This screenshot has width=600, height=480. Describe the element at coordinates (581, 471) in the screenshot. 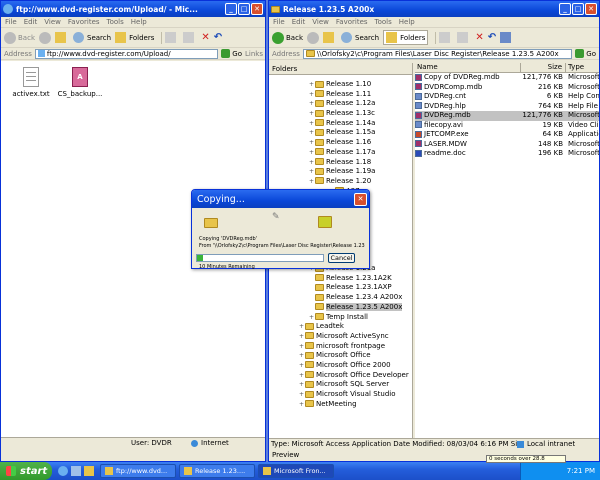

I see `tray-clock: 7:21 PM` at that location.